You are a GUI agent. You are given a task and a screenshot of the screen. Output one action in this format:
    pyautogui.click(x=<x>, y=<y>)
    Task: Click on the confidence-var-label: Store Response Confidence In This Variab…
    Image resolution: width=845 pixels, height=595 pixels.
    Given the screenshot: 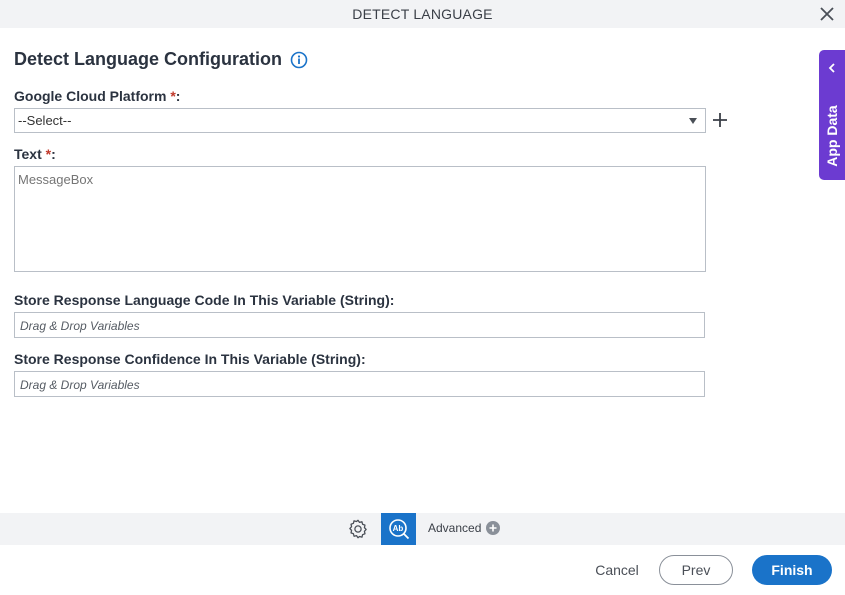 What is the action you would take?
    pyautogui.click(x=190, y=359)
    